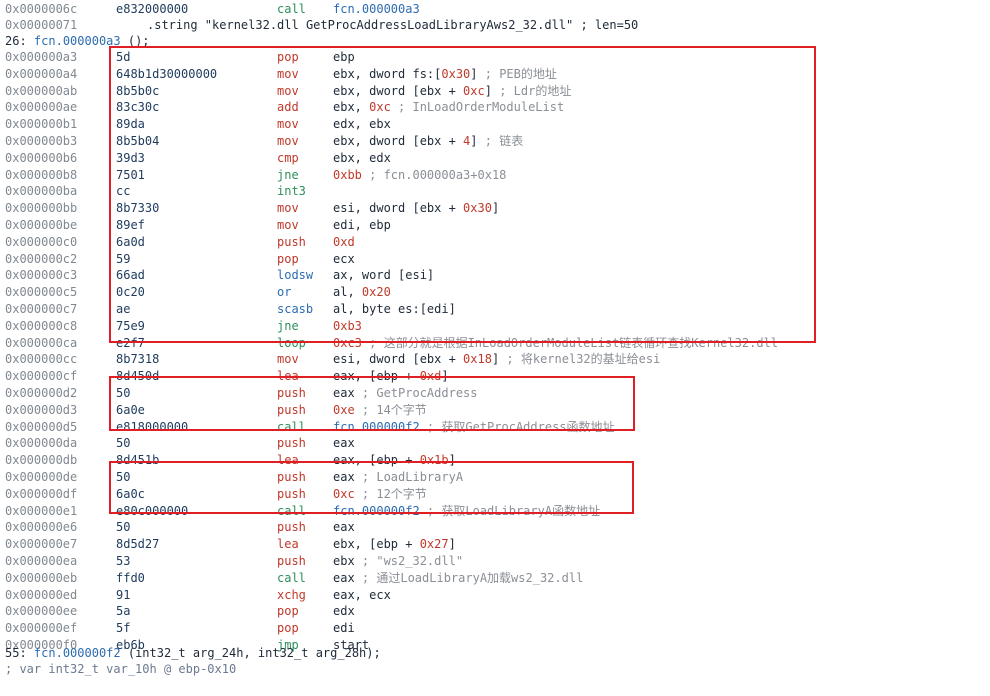 The width and height of the screenshot is (990, 696). I want to click on operands: ebx ; "ws2_32.dll", so click(398, 561).